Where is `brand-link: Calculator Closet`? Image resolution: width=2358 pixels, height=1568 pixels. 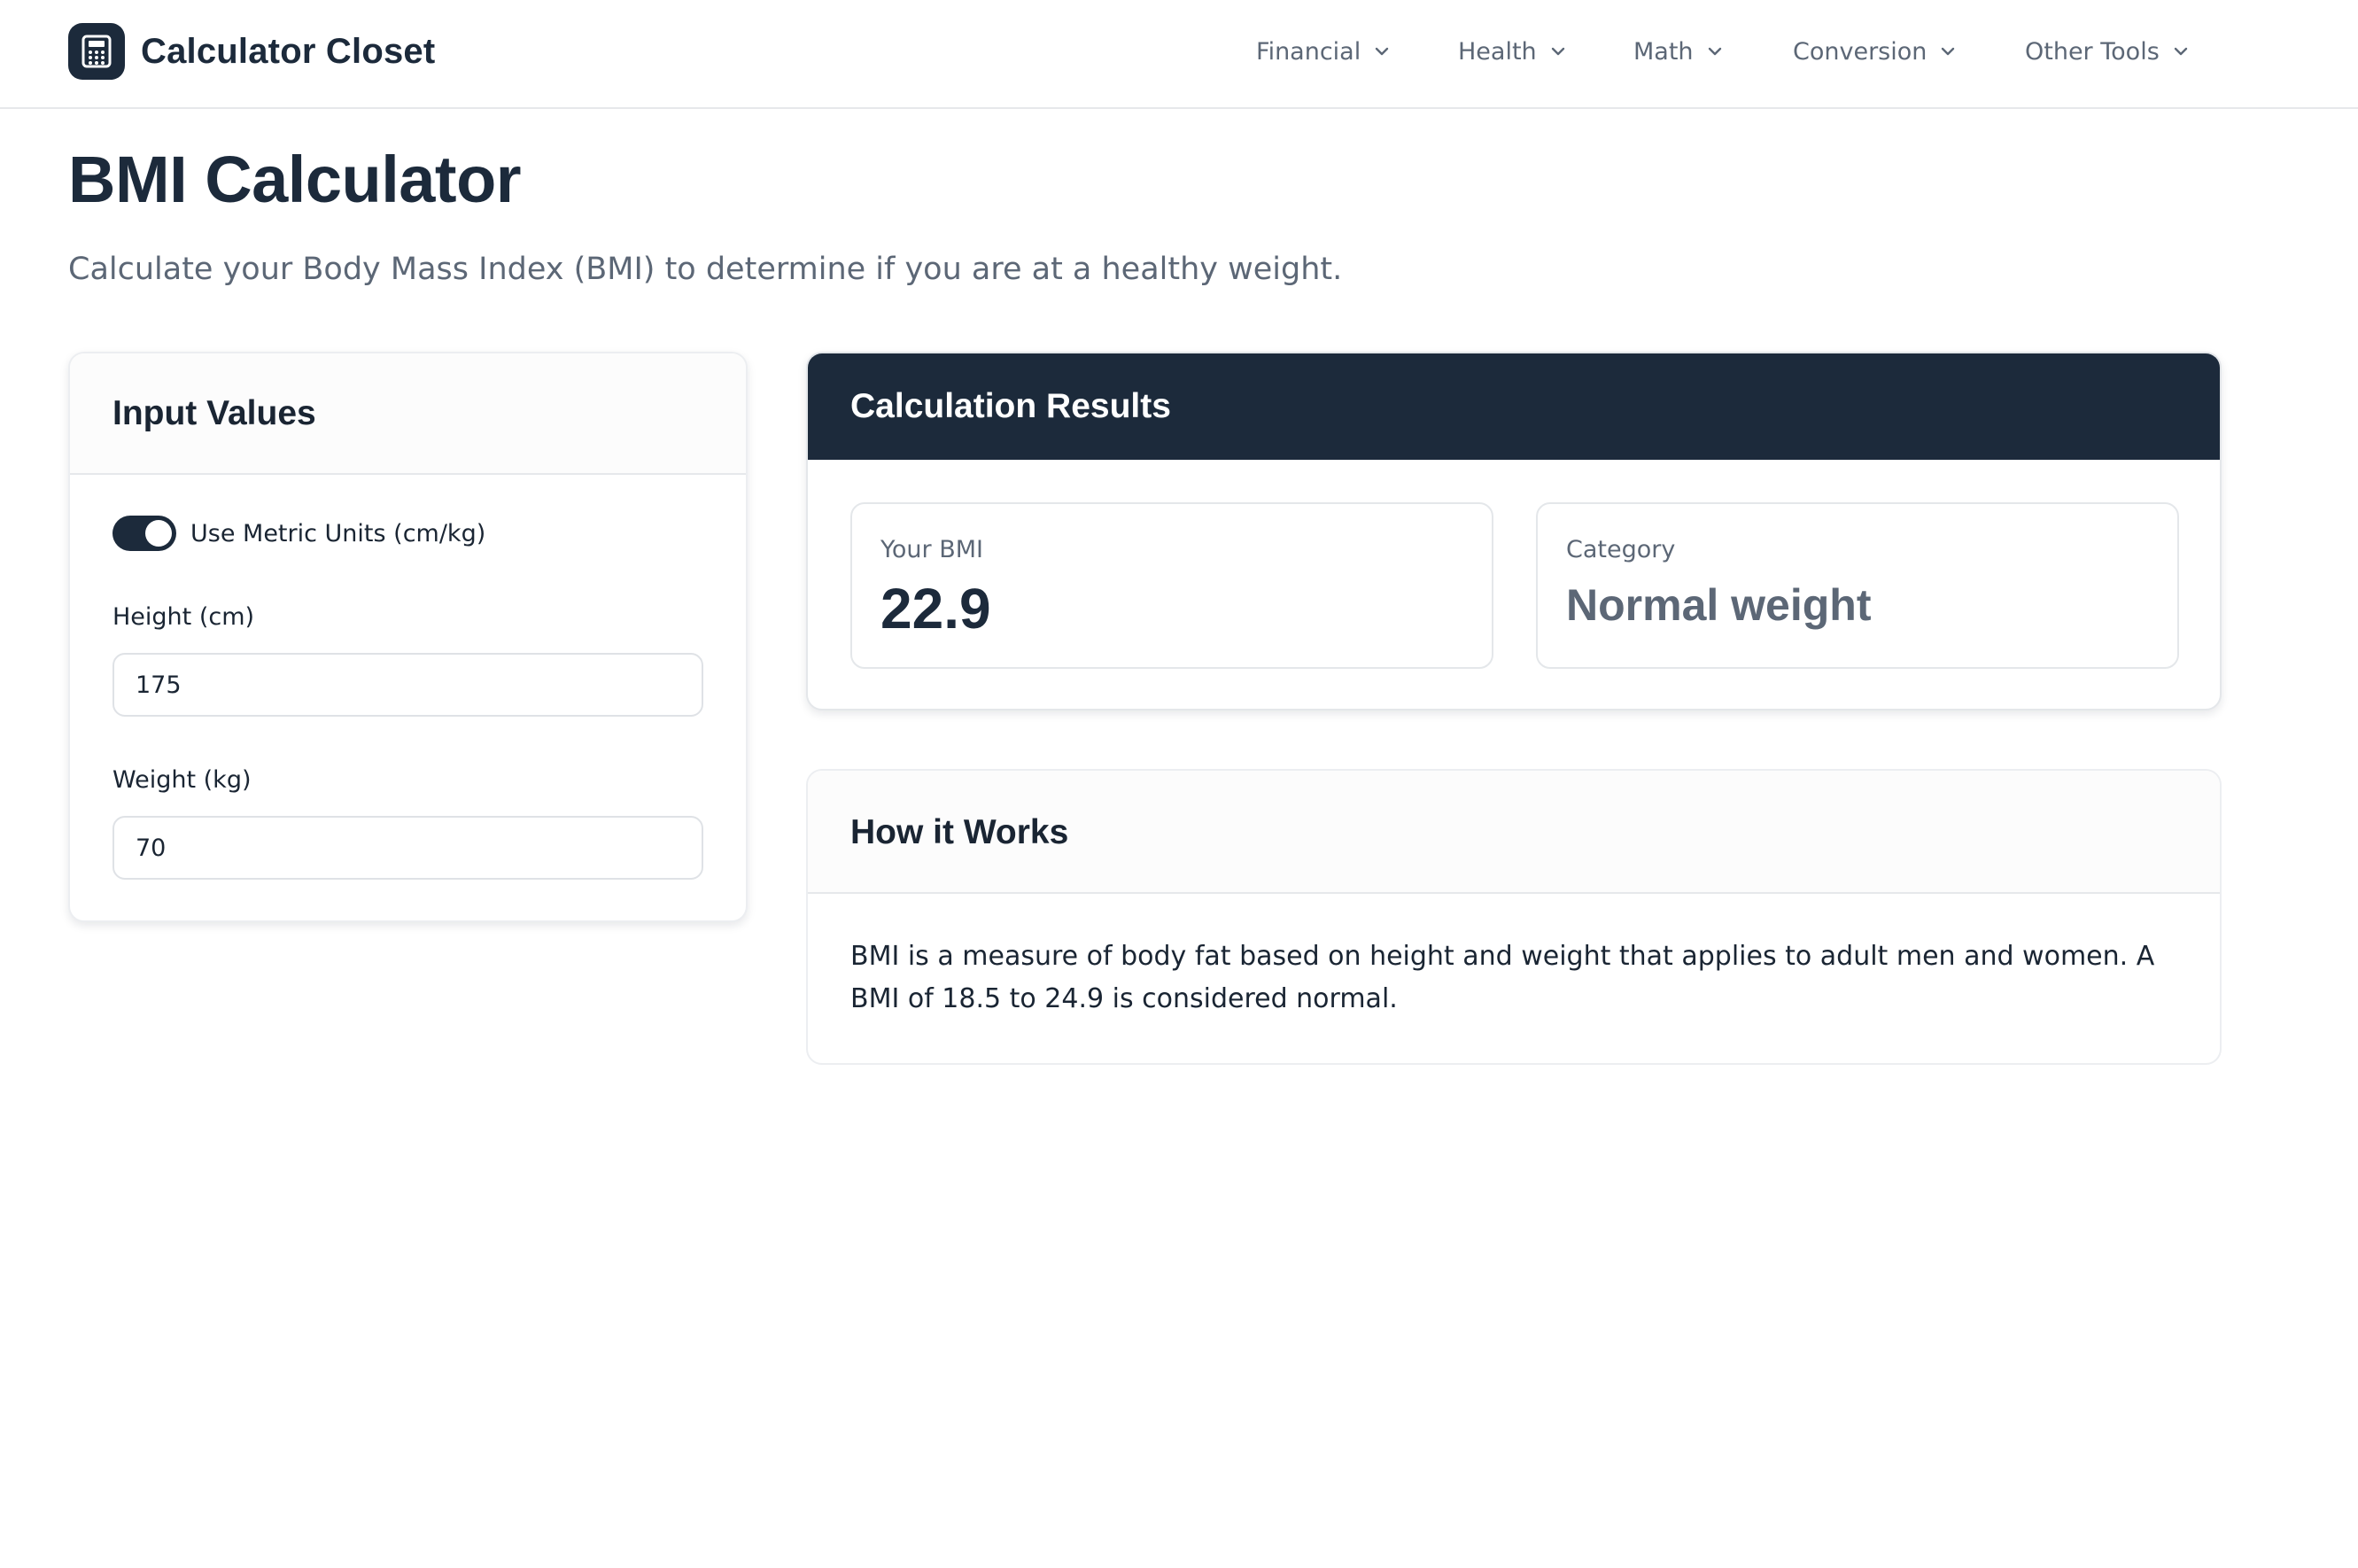 brand-link: Calculator Closet is located at coordinates (251, 51).